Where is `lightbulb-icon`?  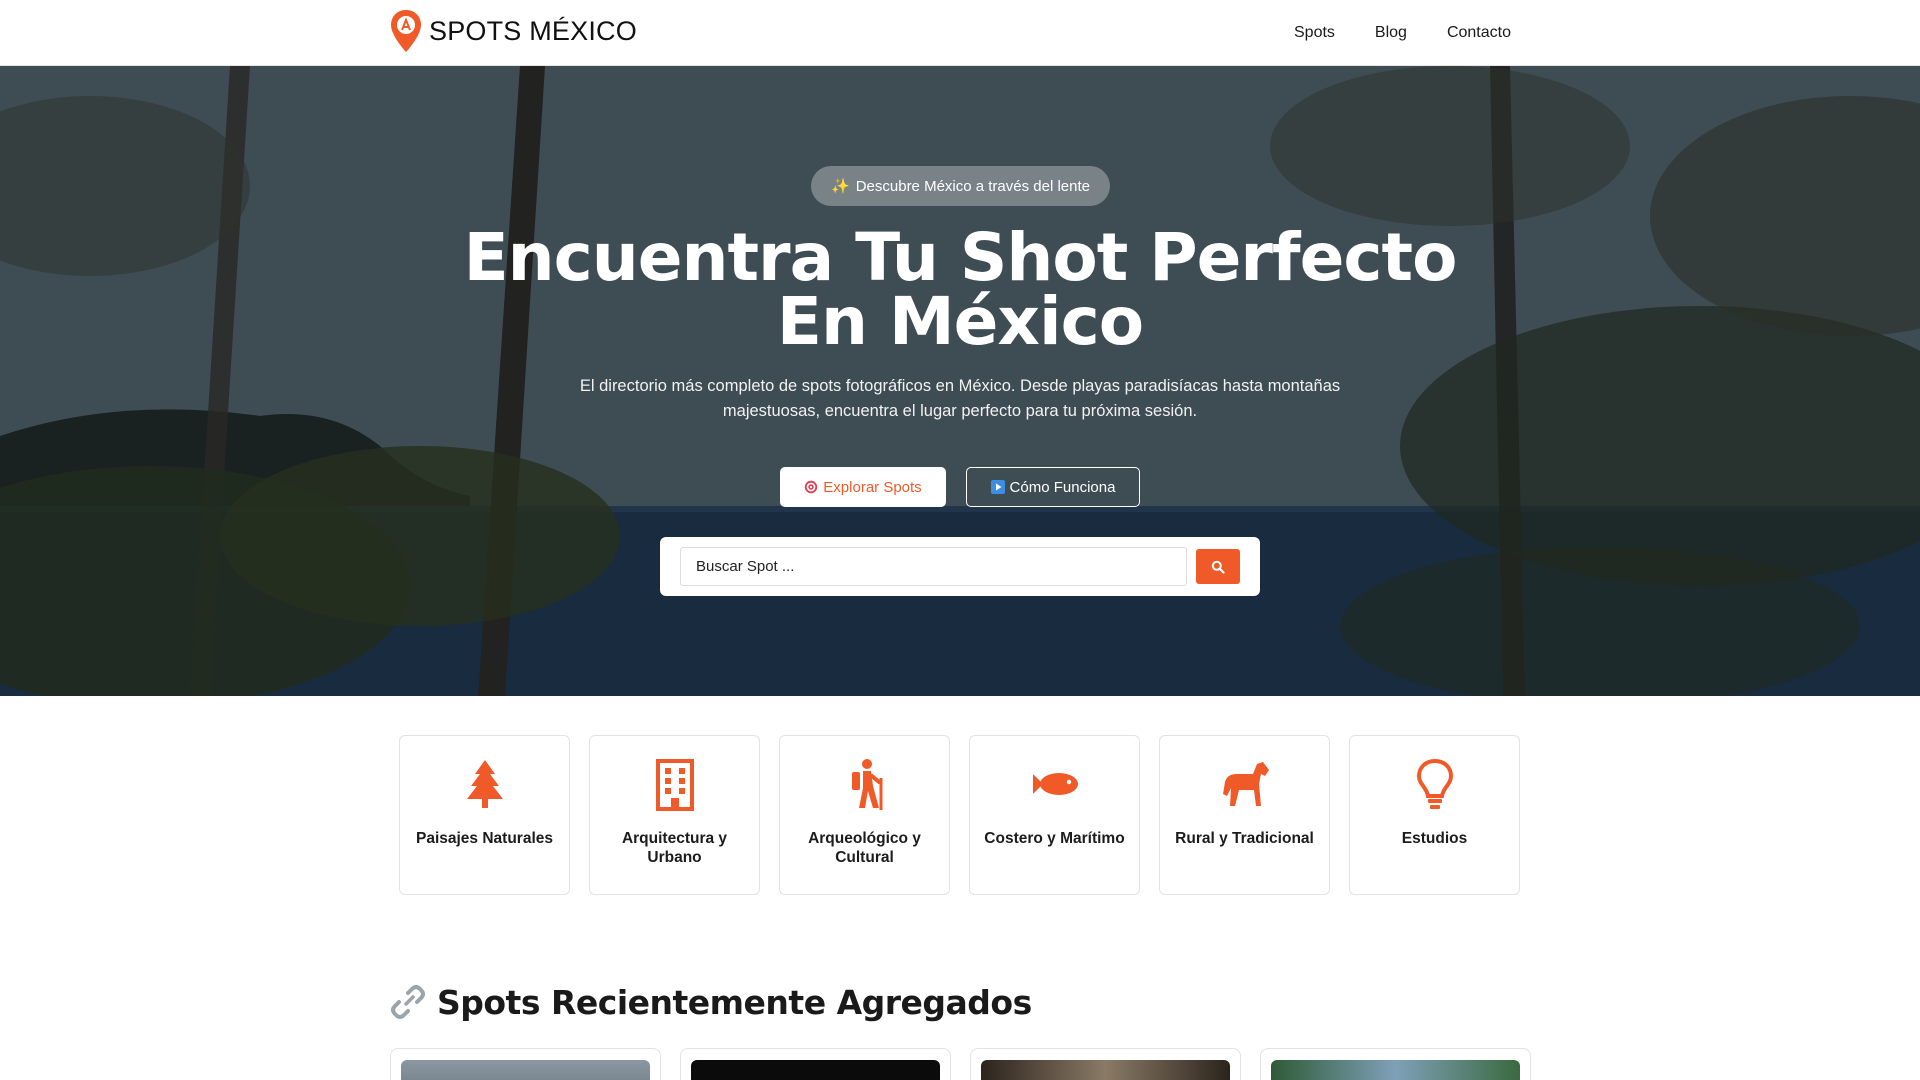 lightbulb-icon is located at coordinates (1434, 783).